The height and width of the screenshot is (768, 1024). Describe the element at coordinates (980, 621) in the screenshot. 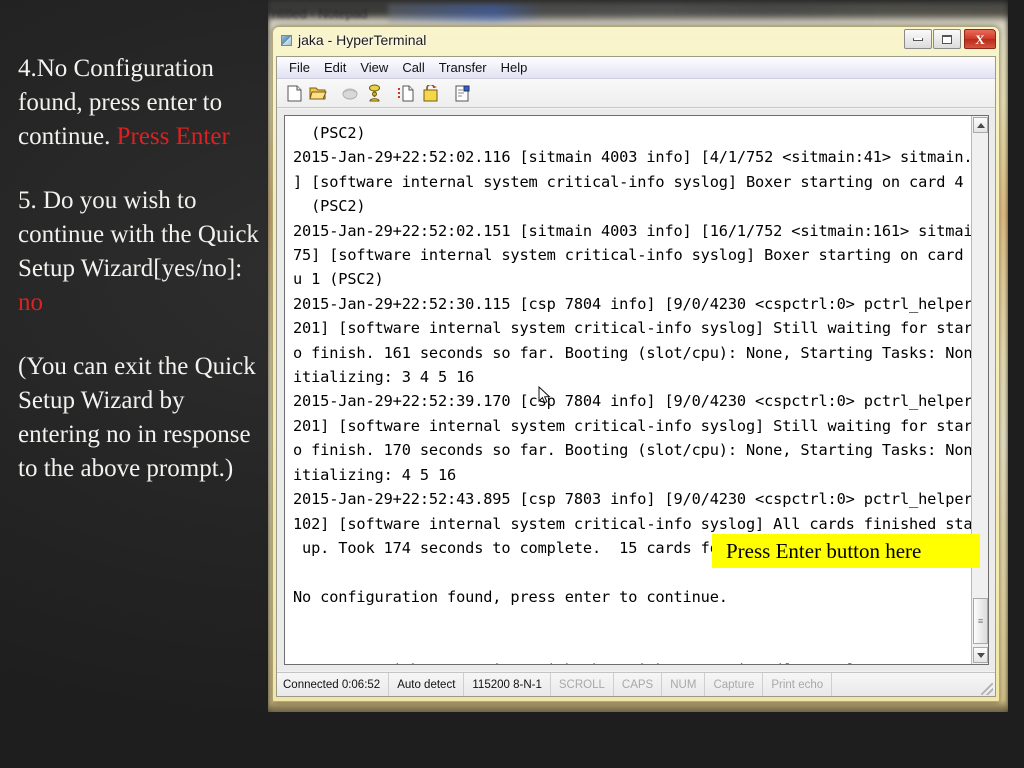

I see `scrollbar-thumb: ≡` at that location.